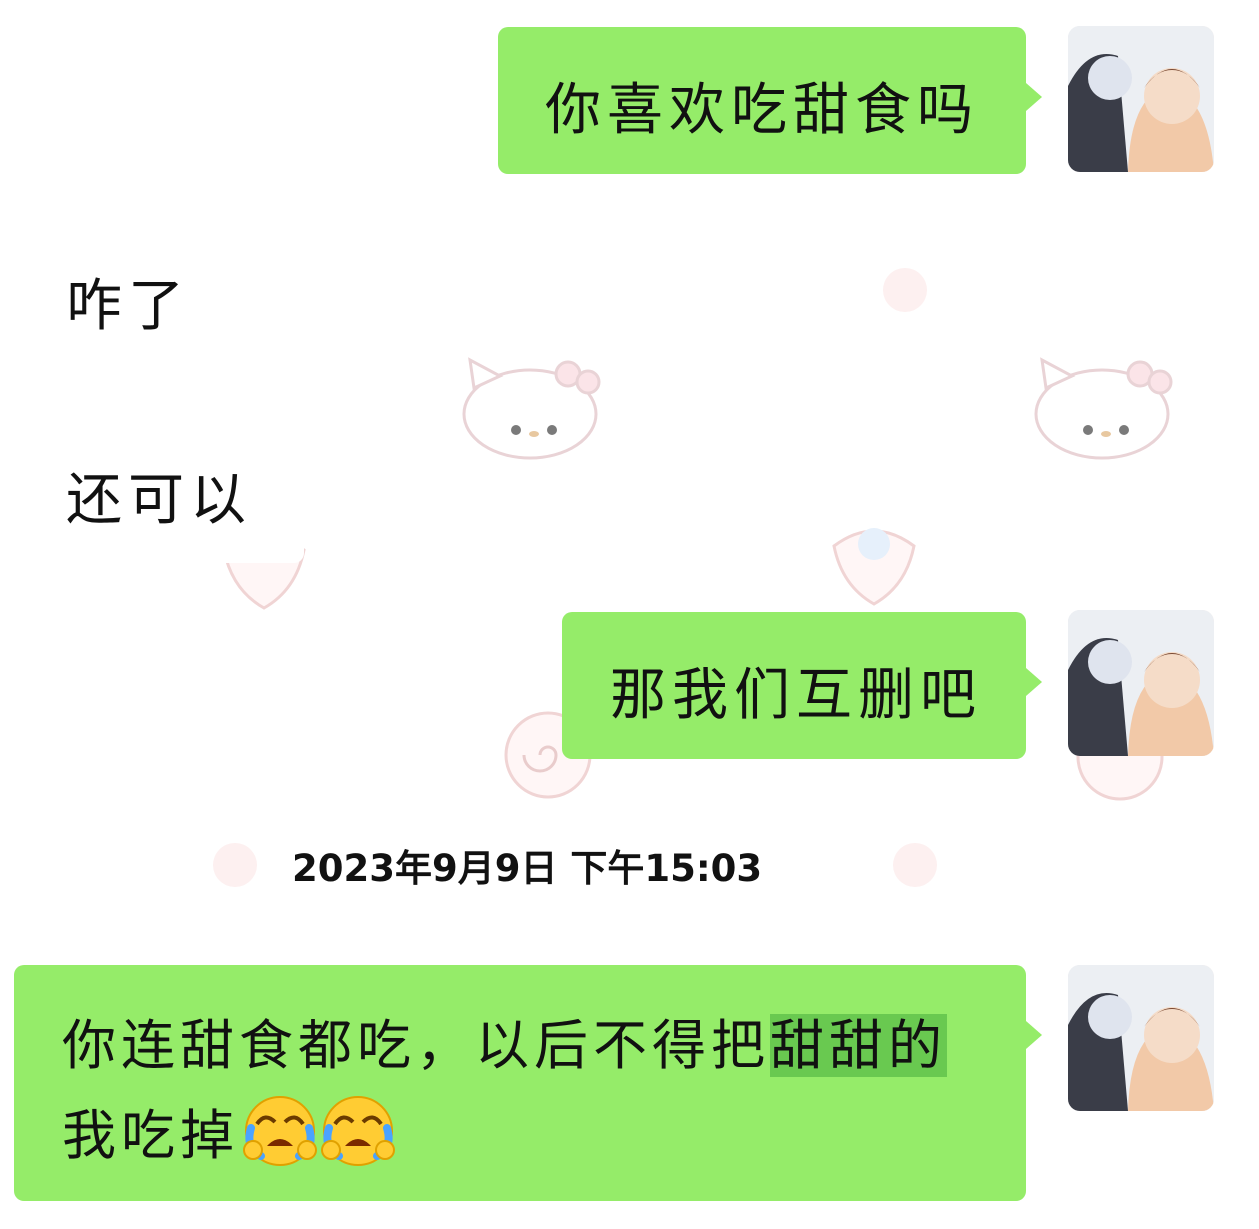 This screenshot has width=1259, height=1229. What do you see at coordinates (416, 1045) in the screenshot?
I see `message-text-plain: 你连甜食都吃，以后不得把` at bounding box center [416, 1045].